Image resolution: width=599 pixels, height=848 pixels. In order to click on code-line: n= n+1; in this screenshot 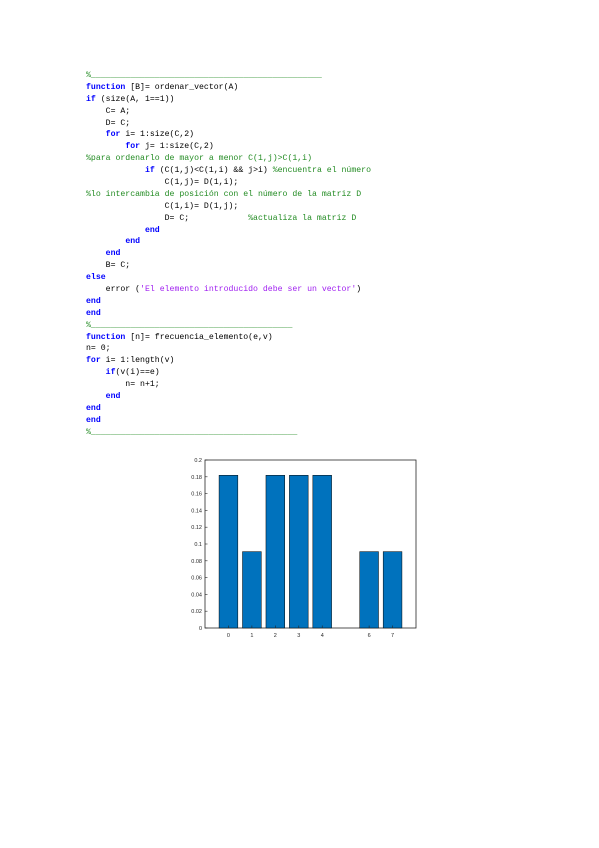, I will do `click(266, 385)`.